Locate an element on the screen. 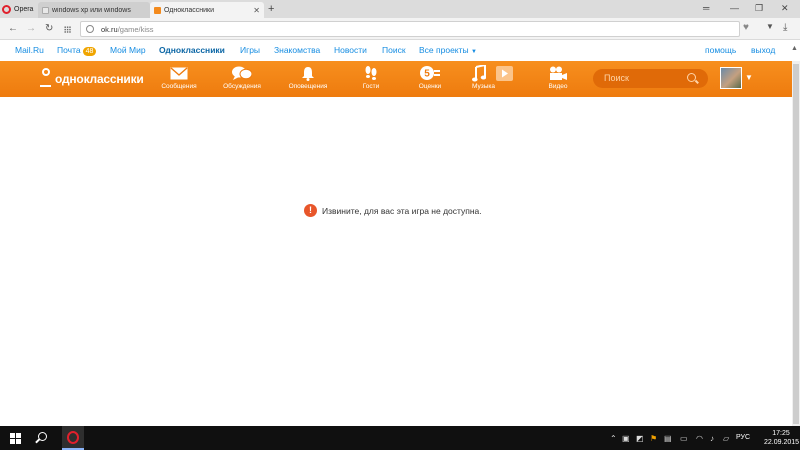  tab-title: windows xp или windows is located at coordinates (91, 10).